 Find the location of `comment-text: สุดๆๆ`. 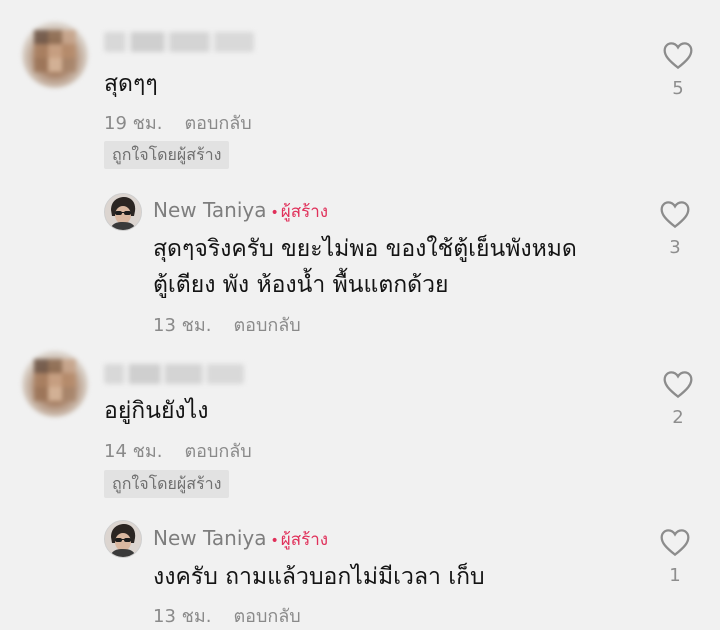

comment-text: สุดๆๆ is located at coordinates (131, 84).